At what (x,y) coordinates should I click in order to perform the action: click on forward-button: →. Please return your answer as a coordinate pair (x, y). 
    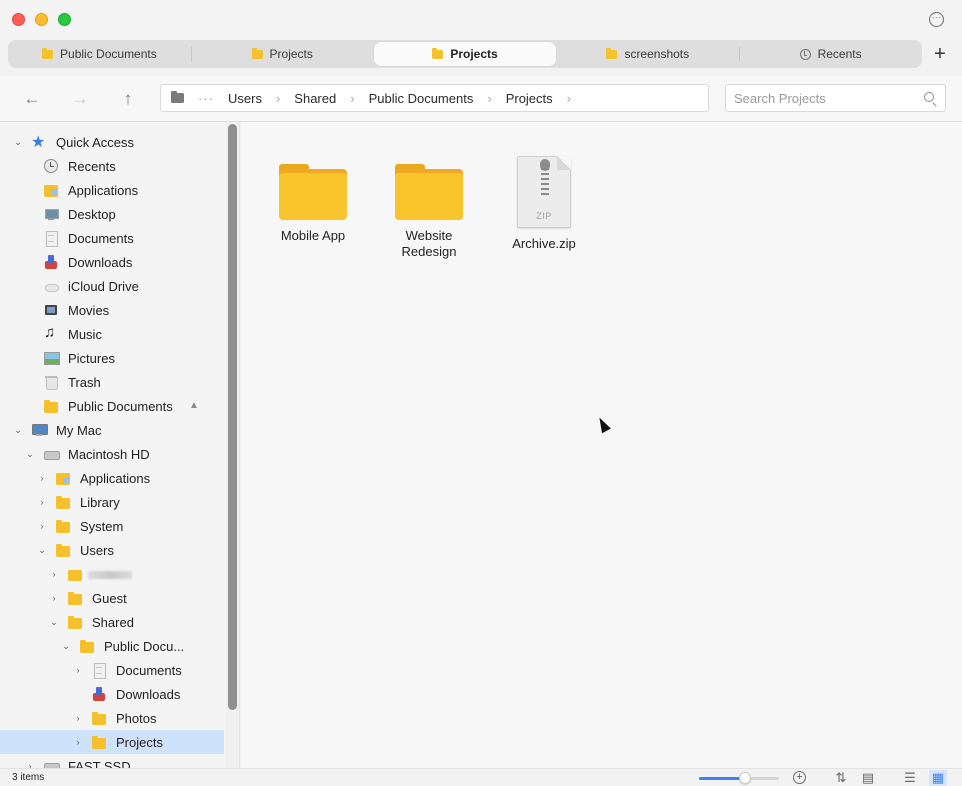
    Looking at the image, I should click on (80, 99).